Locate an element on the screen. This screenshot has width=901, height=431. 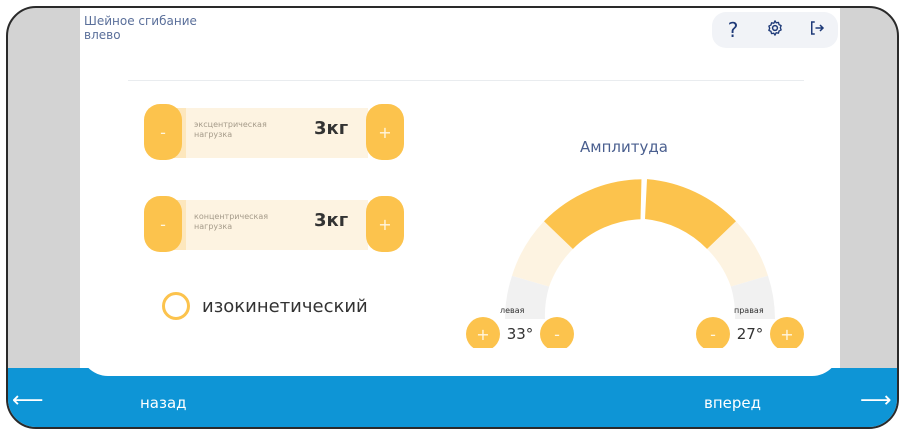
exercise-title: Шейное сгибание влево is located at coordinates (140, 28).